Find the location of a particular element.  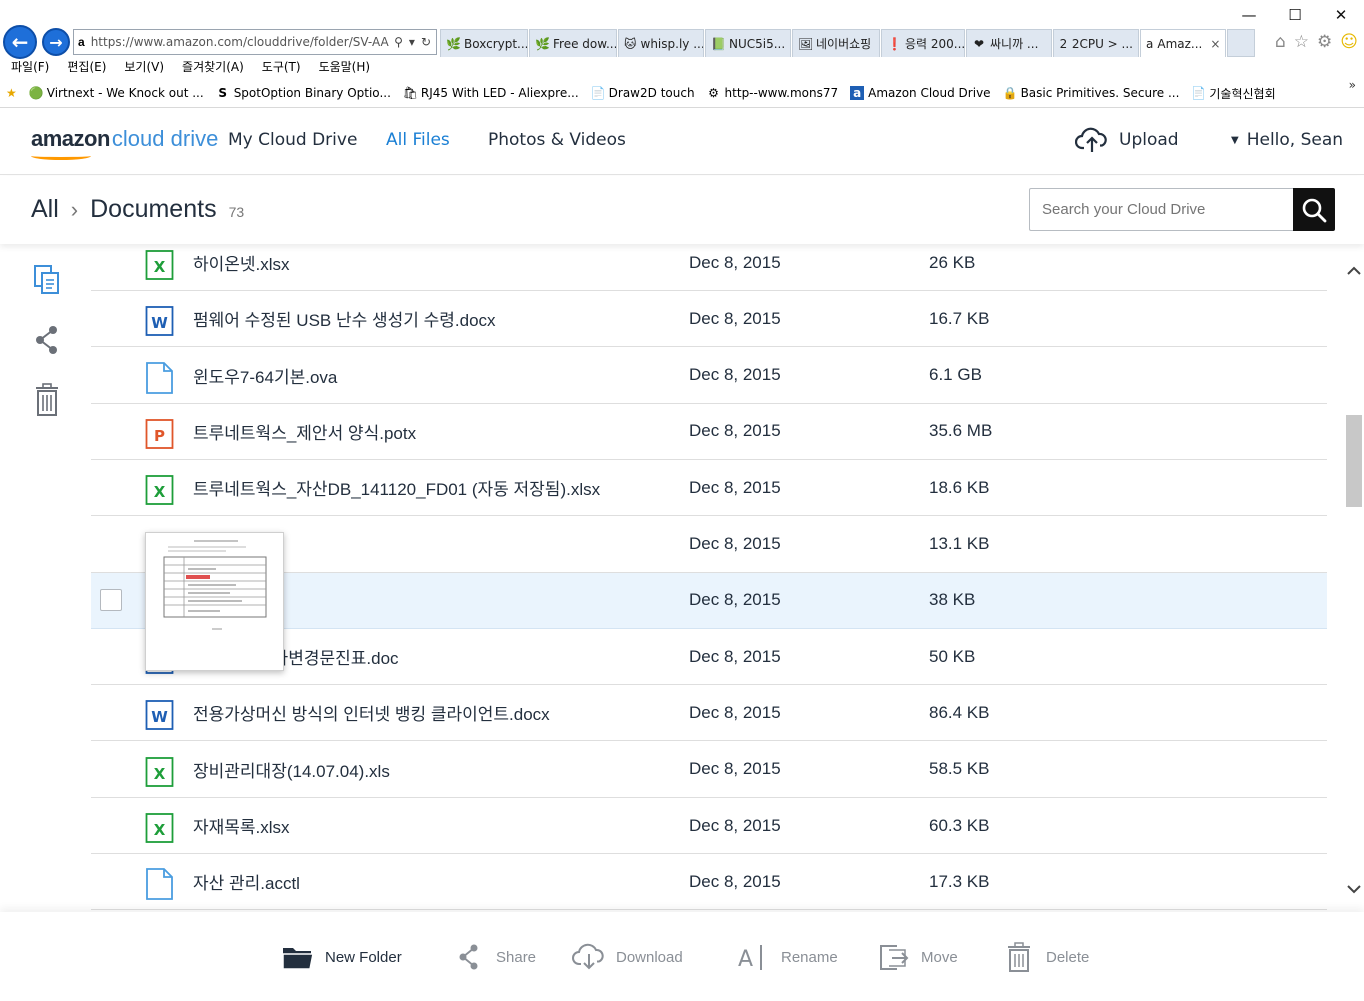

amazon-cloud-drive-logo: amazon cloud drive is located at coordinates (124, 139).